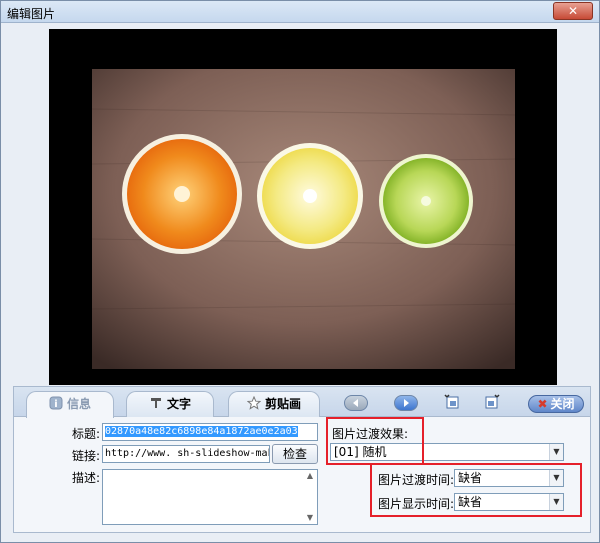 This screenshot has width=600, height=543. I want to click on highlight-box-timing, so click(476, 490).